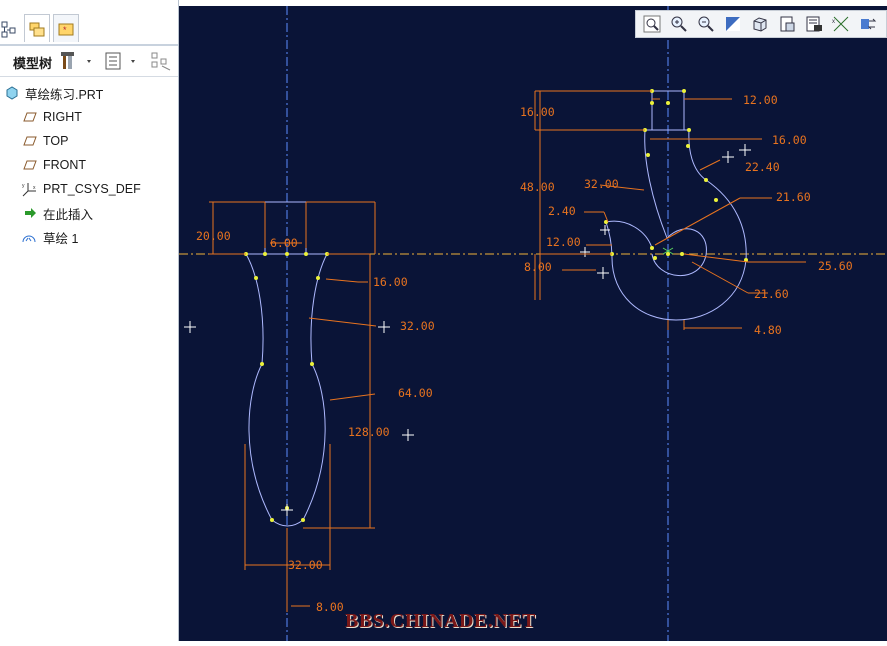  Describe the element at coordinates (537, 187) in the screenshot. I see `dim-label: 48.00` at that location.